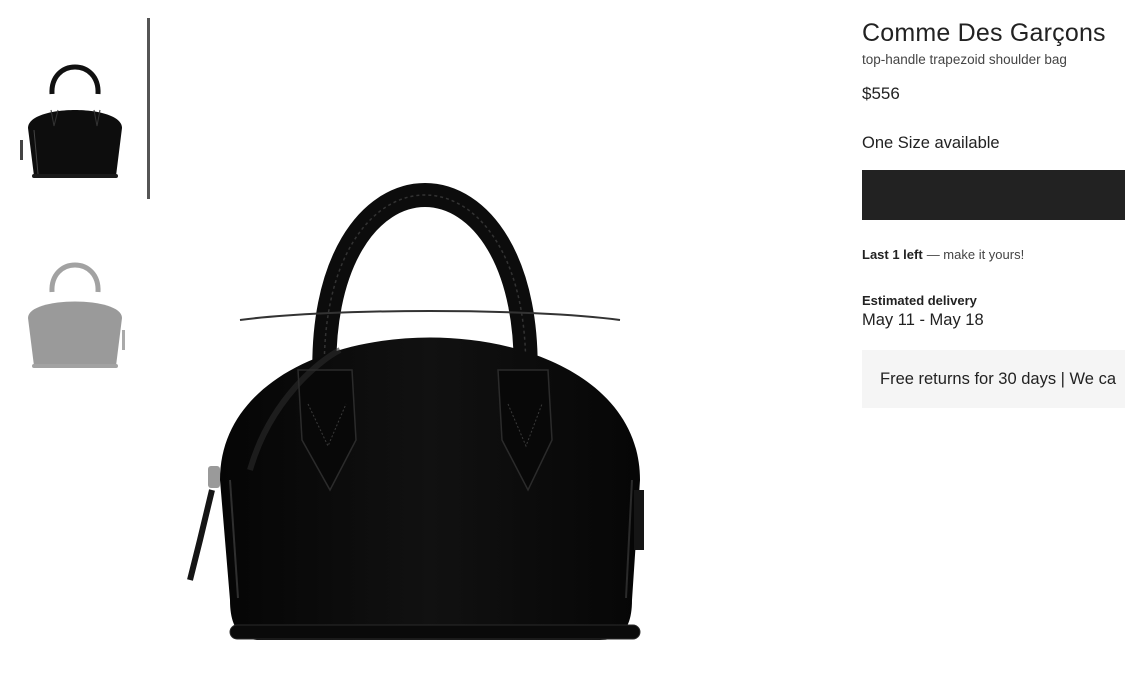 The height and width of the screenshot is (693, 1125). Describe the element at coordinates (892, 254) in the screenshot. I see `stock-count: Last 1 left` at that location.